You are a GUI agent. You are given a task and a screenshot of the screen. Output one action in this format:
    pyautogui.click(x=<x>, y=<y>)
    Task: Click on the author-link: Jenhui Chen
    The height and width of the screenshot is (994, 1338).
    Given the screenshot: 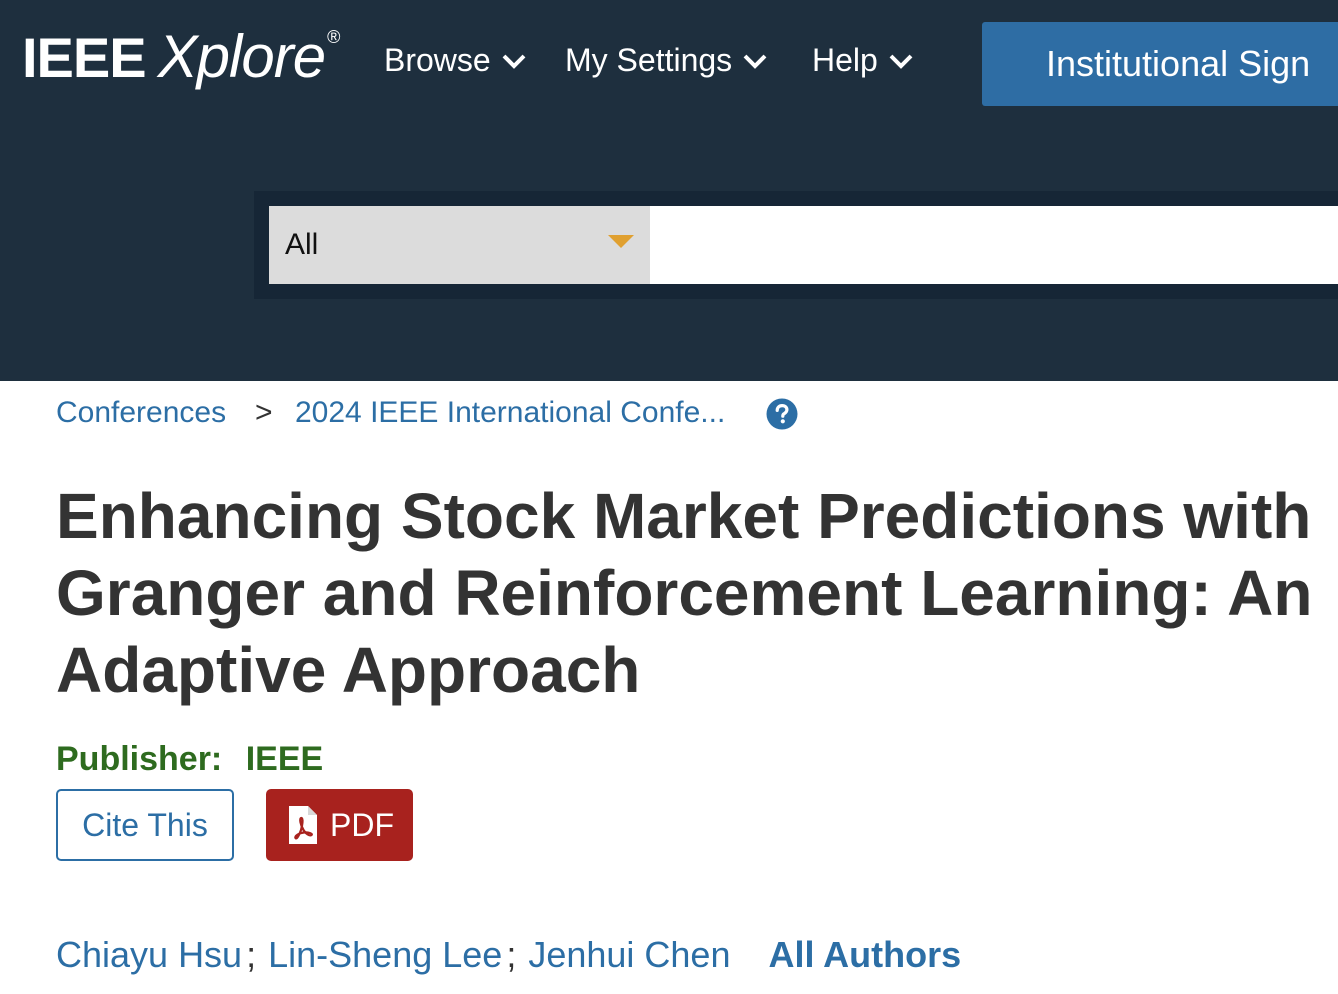 What is the action you would take?
    pyautogui.click(x=629, y=954)
    